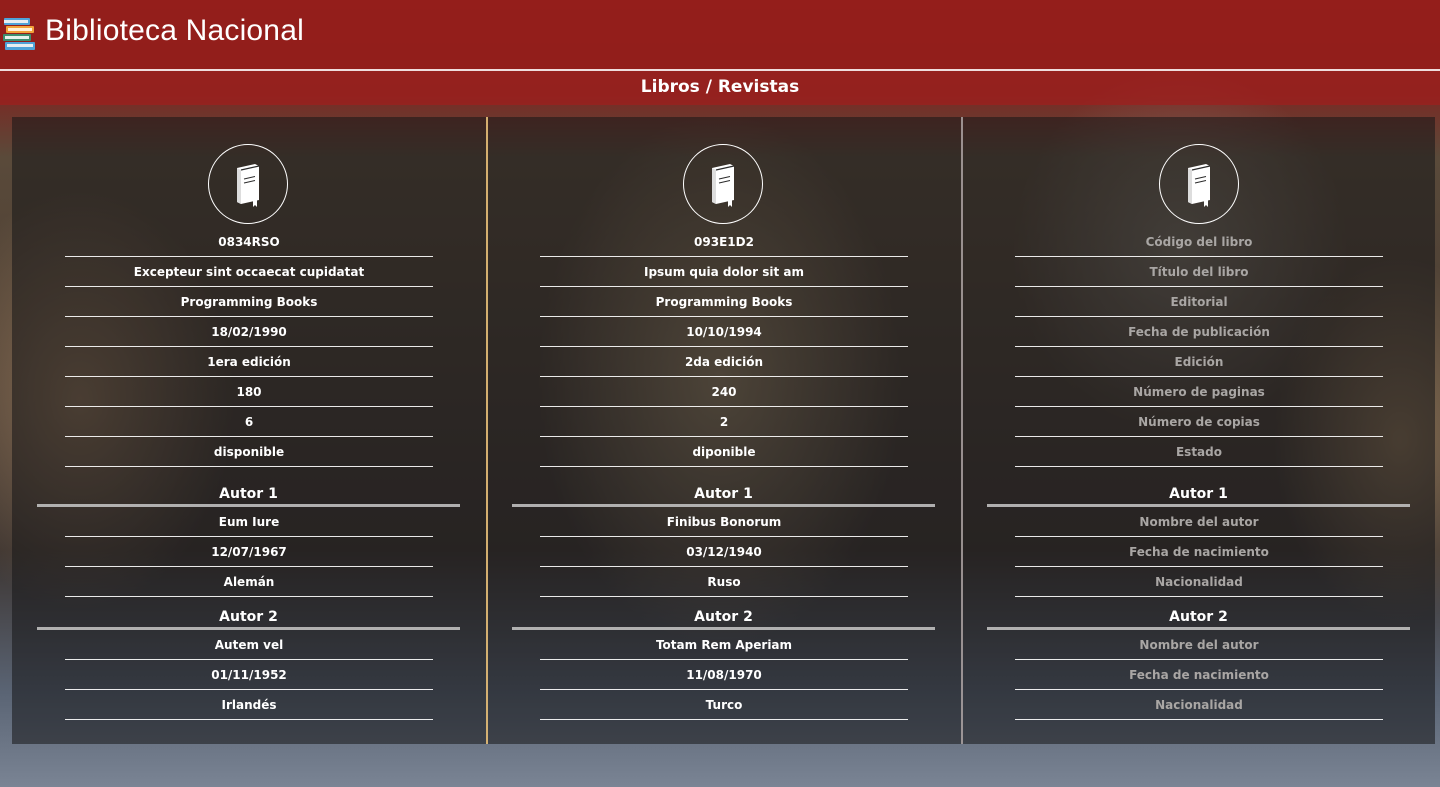 The height and width of the screenshot is (787, 1440). Describe the element at coordinates (249, 242) in the screenshot. I see `field-book-code: 0834RSO` at that location.